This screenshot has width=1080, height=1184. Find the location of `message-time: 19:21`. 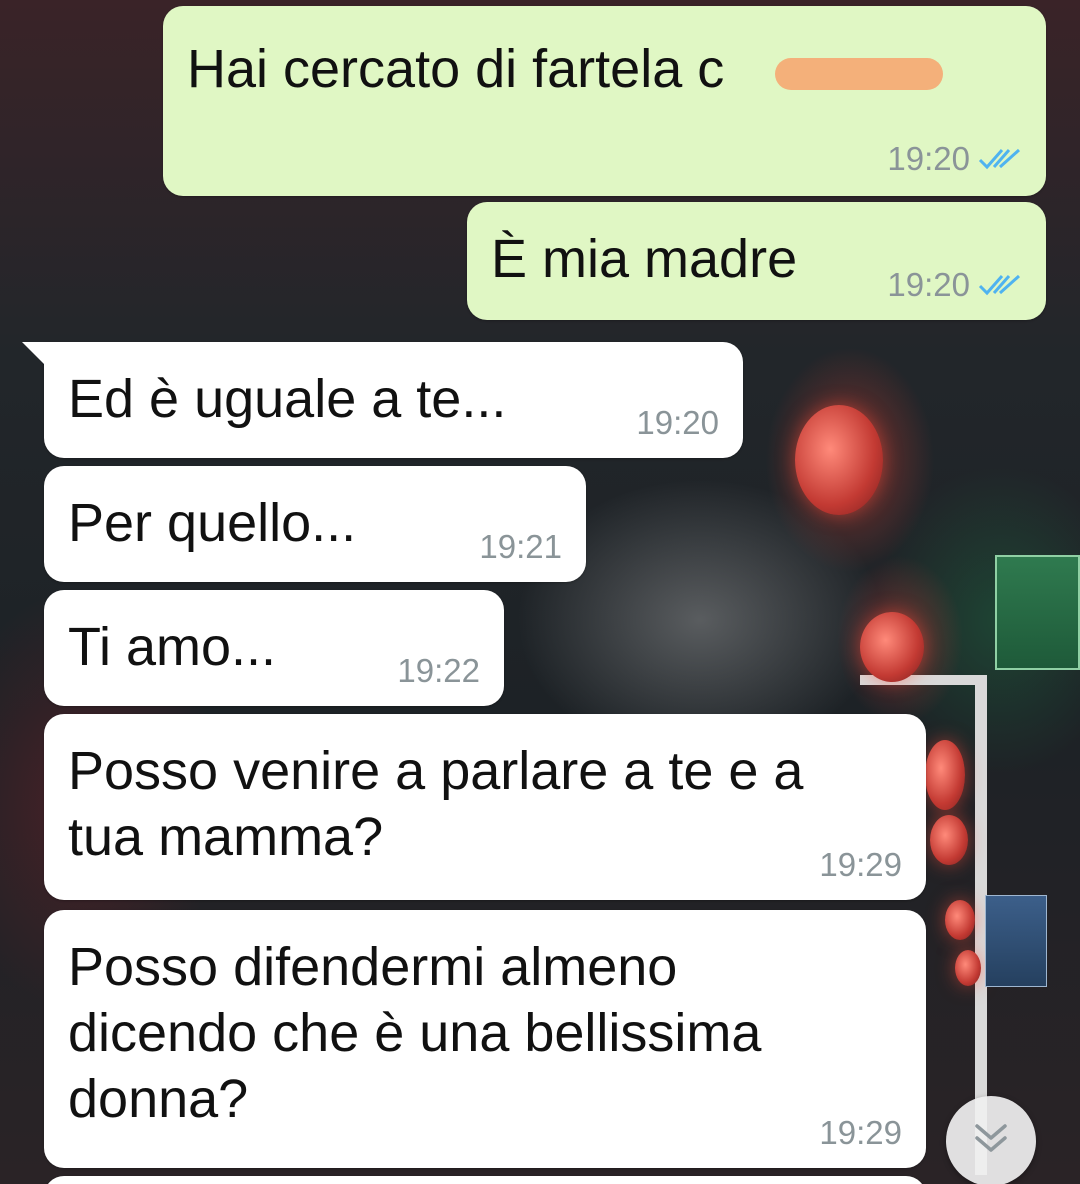

message-time: 19:21 is located at coordinates (520, 546).